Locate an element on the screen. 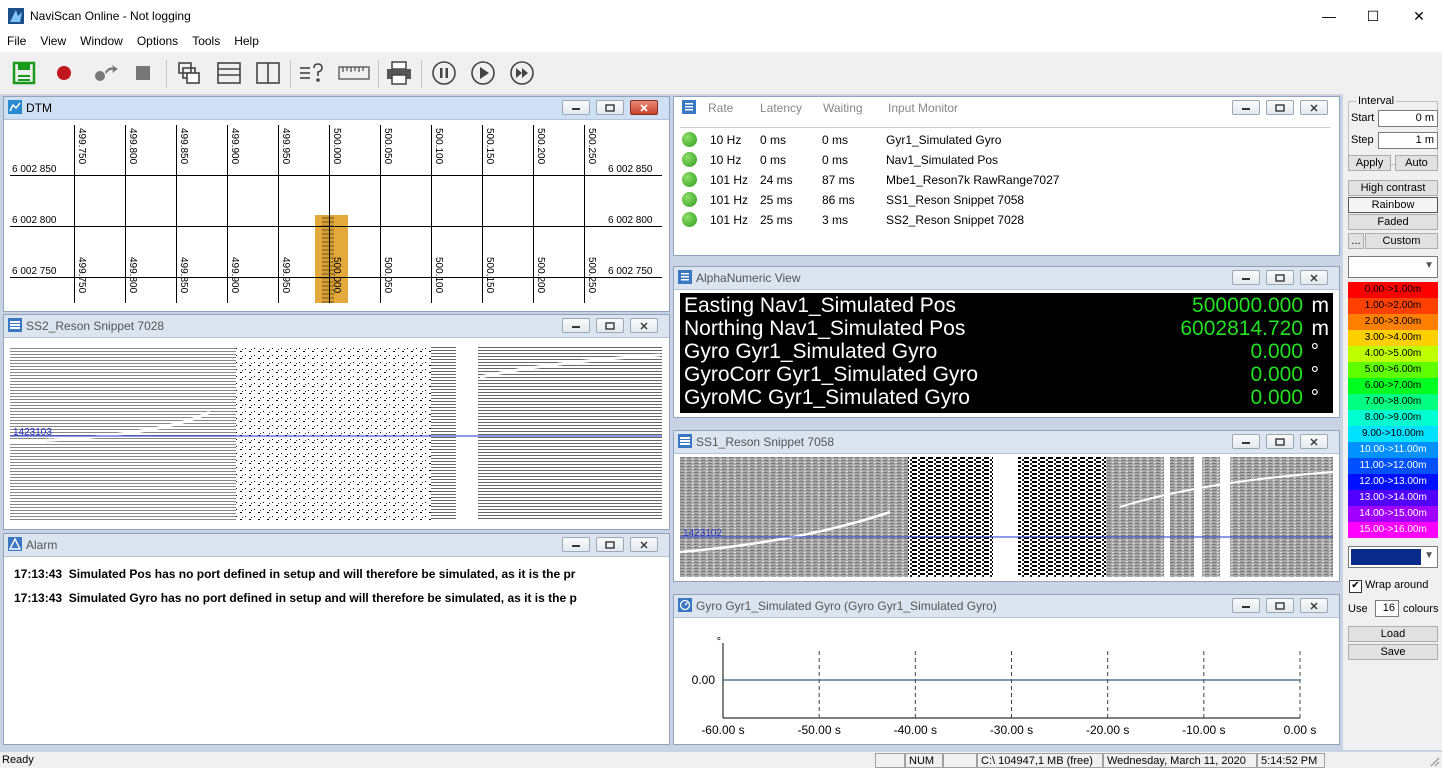 The width and height of the screenshot is (1442, 768). ss2-panel: SS2_Reson Snippet 7028 1423103 is located at coordinates (336, 422).